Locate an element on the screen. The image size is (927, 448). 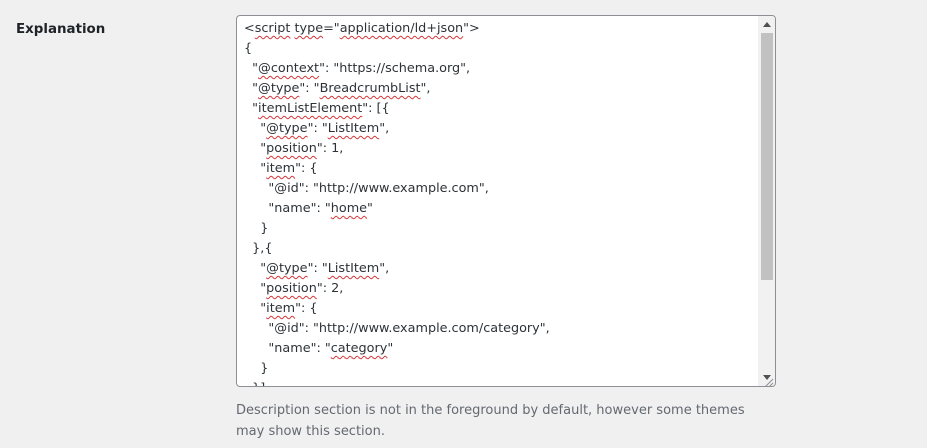
code-line: "@context": "https://schema.org", is located at coordinates (500, 69).